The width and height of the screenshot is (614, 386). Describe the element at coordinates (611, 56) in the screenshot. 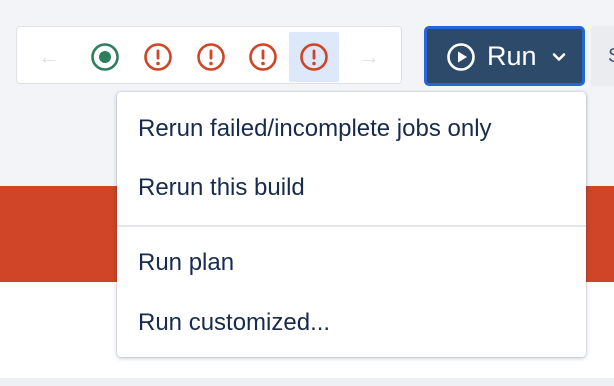

I see `secondary-action-label: S` at that location.